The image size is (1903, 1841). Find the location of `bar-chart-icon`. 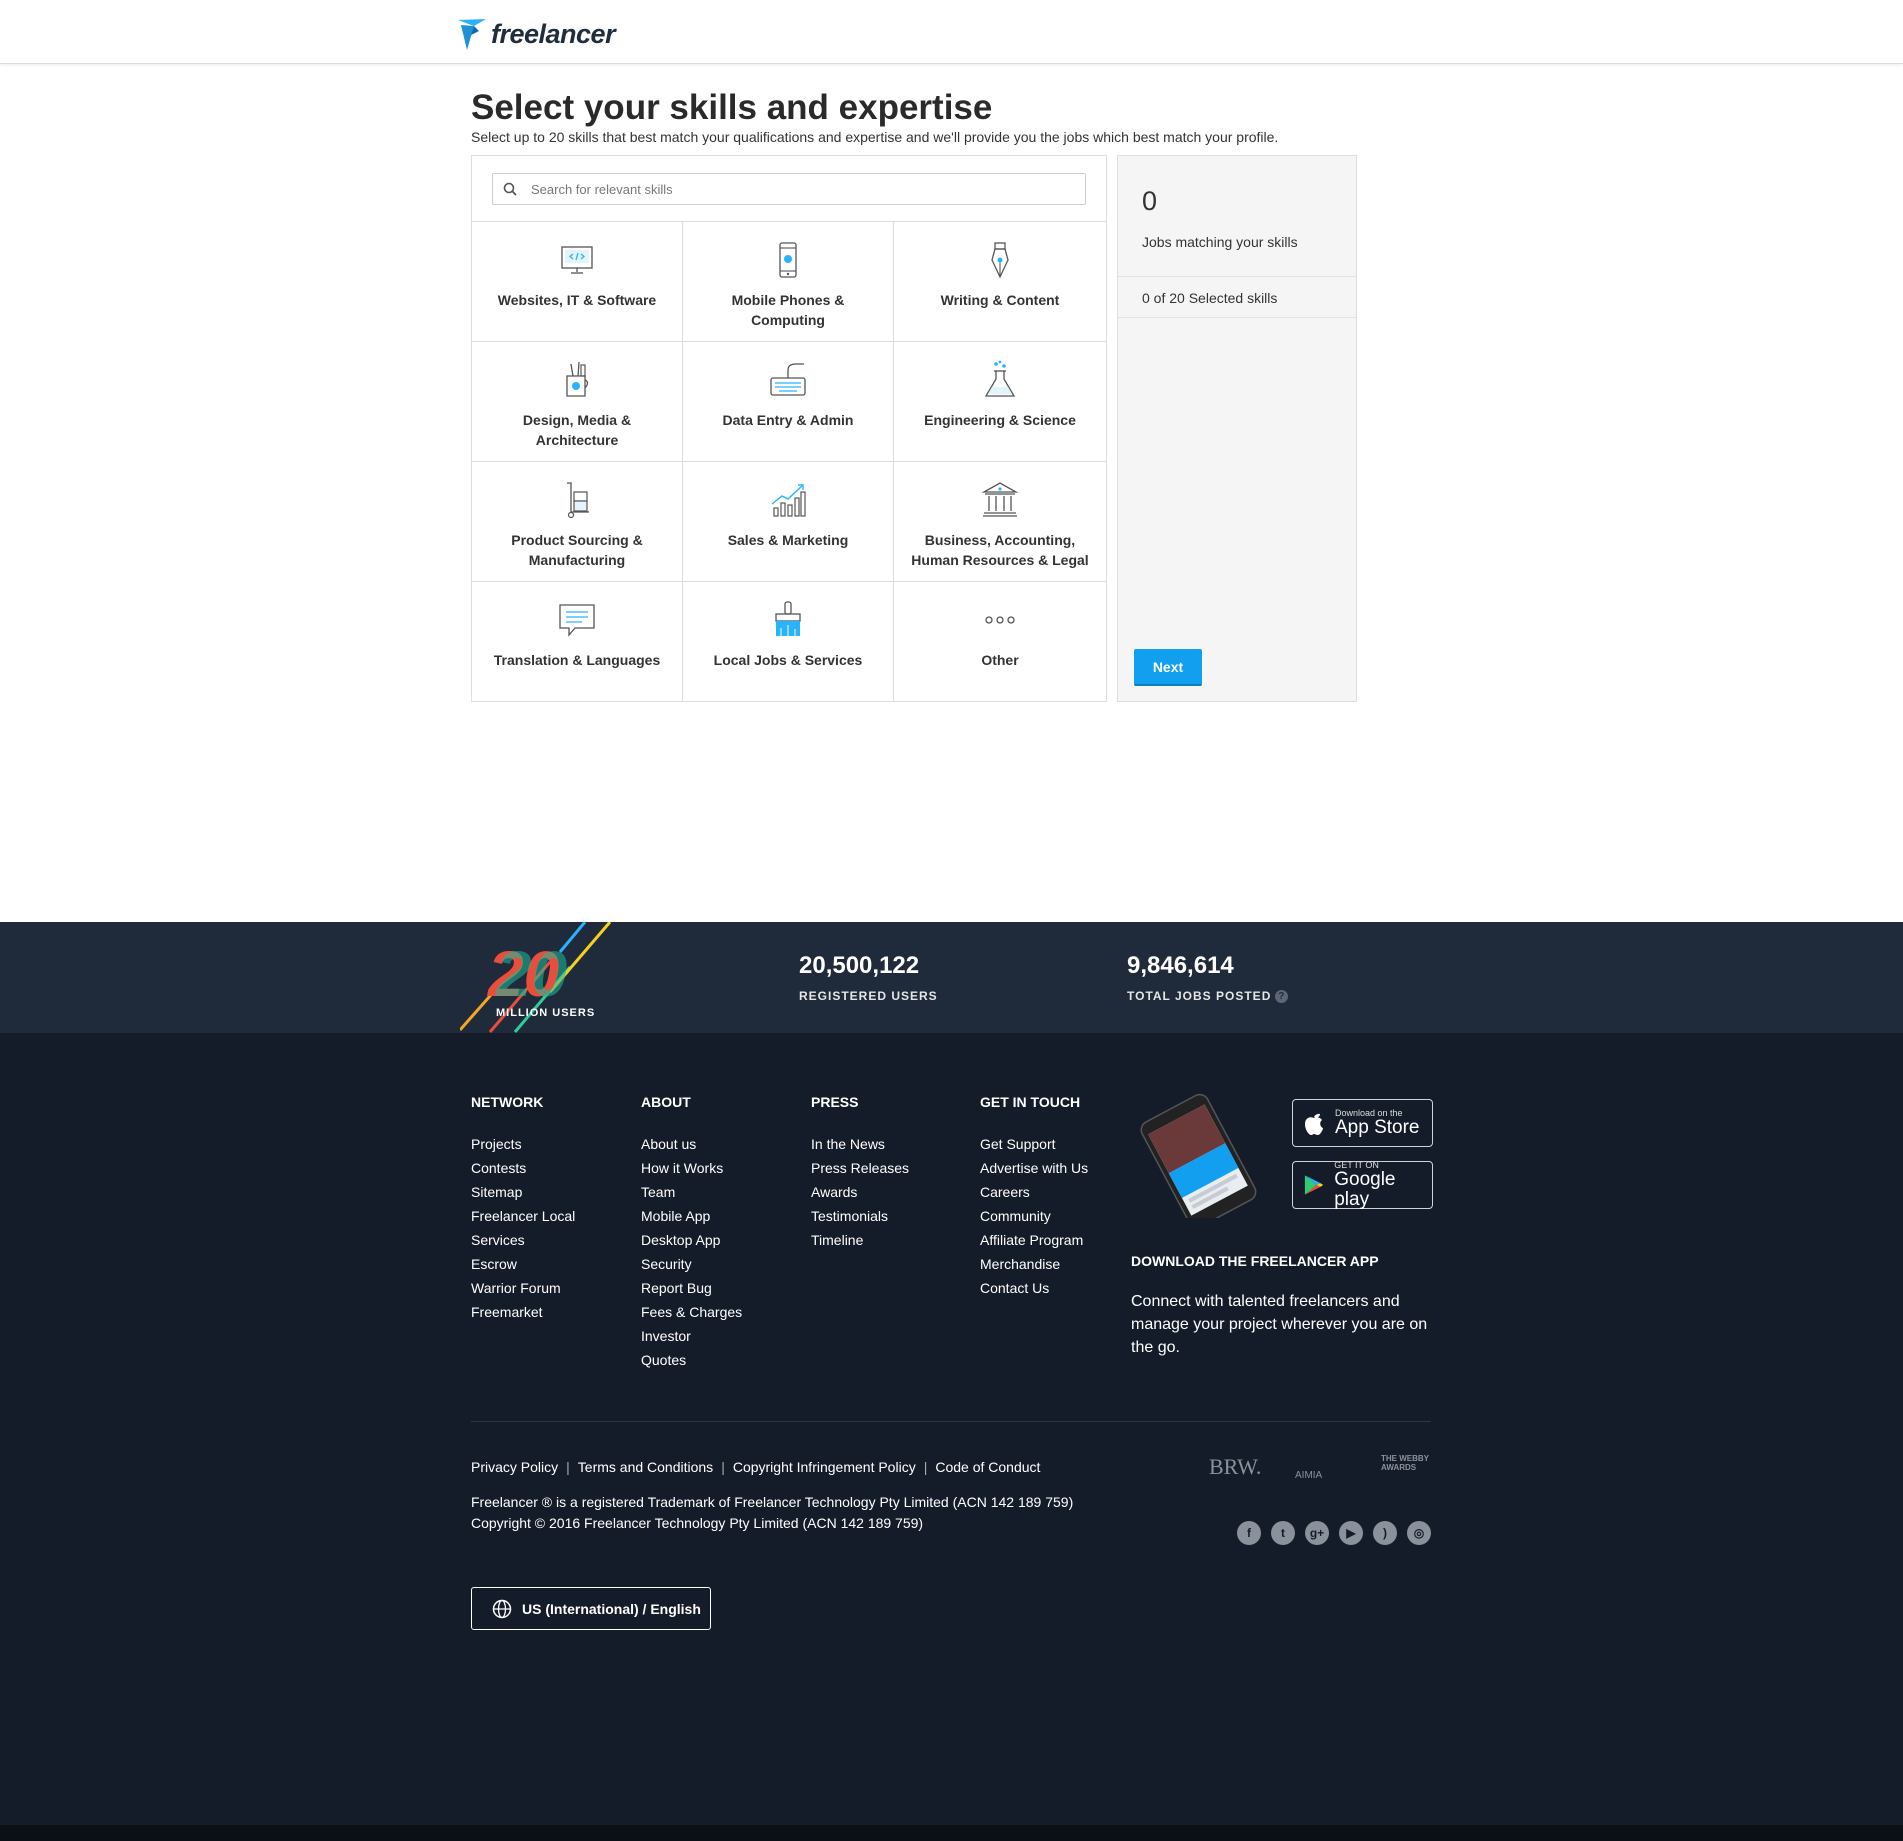

bar-chart-icon is located at coordinates (788, 500).